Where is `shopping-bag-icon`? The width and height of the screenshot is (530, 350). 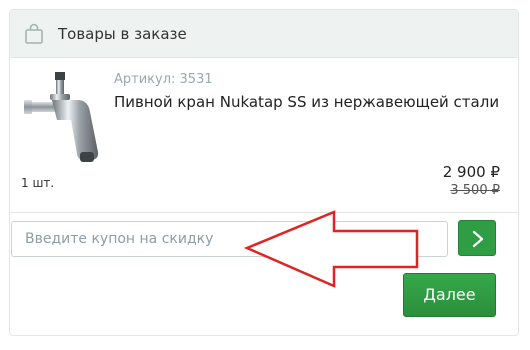 shopping-bag-icon is located at coordinates (34, 34).